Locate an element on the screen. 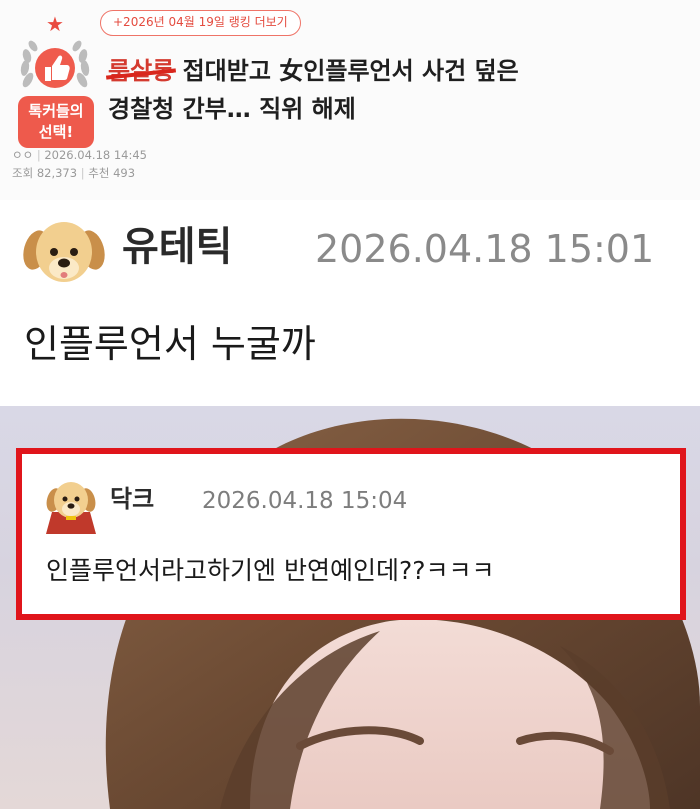  comment-author: 유테틱 is located at coordinates (177, 247).